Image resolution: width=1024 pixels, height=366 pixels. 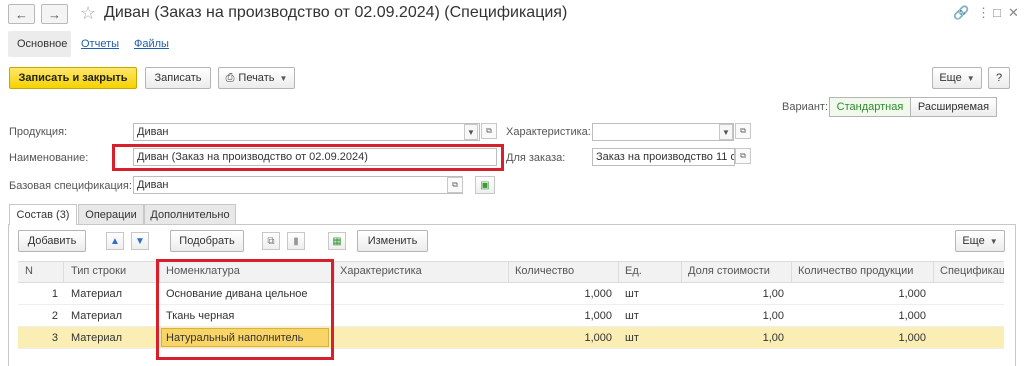 I want to click on highlight-nomenclature, so click(x=245, y=309).